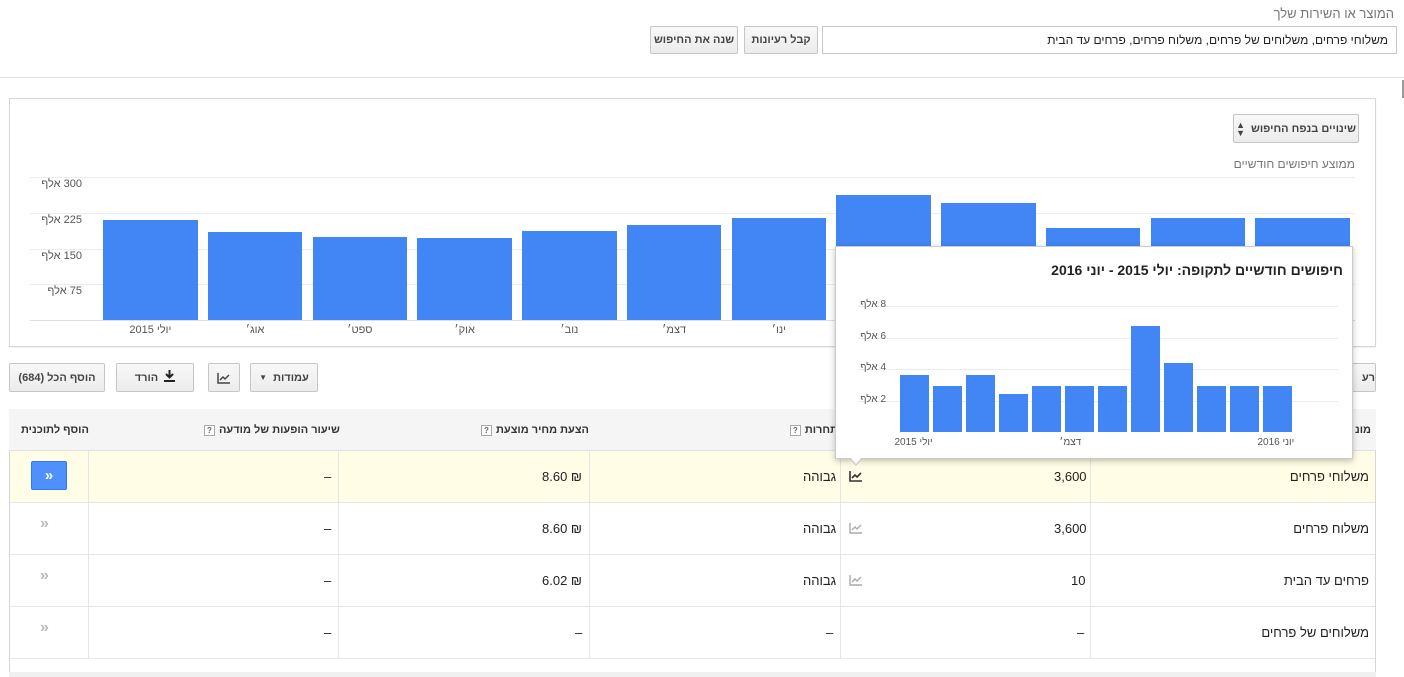 This screenshot has width=1404, height=677. I want to click on add-to-plan-column-header: הוסף לתוכנית, so click(55, 430).